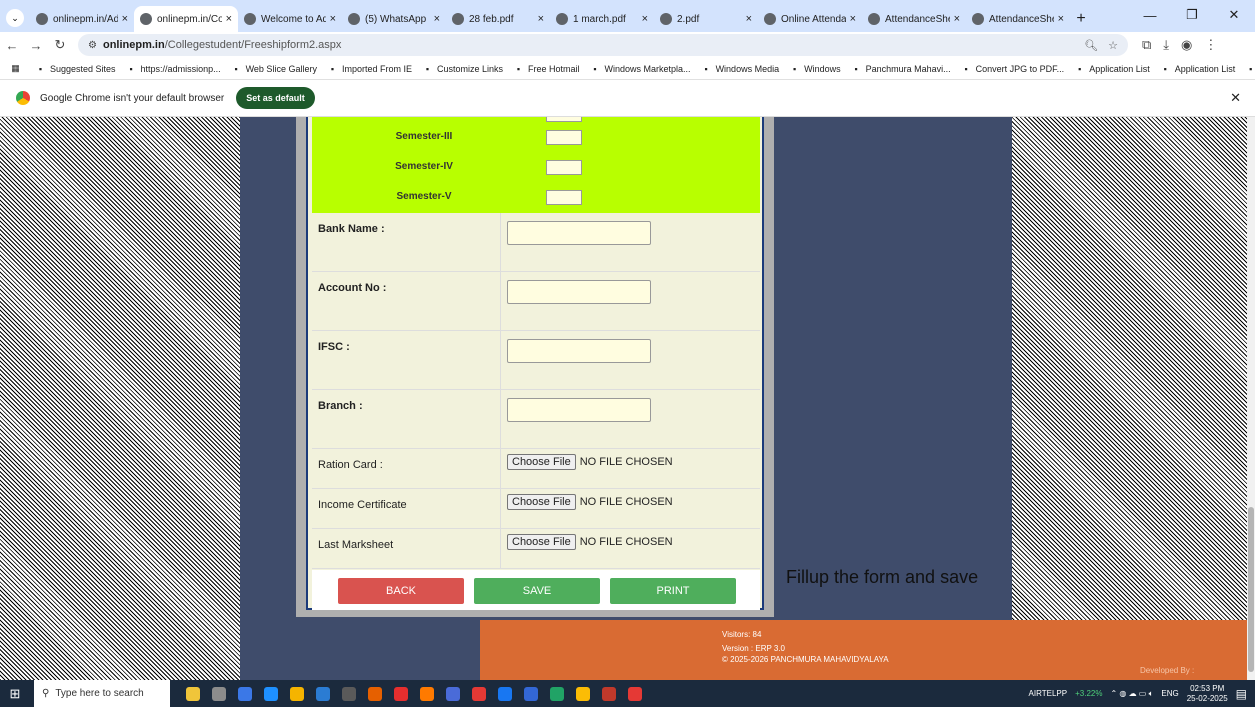 This screenshot has height=707, width=1255. I want to click on window-controls: — ❐ ✕, so click(1192, 15).